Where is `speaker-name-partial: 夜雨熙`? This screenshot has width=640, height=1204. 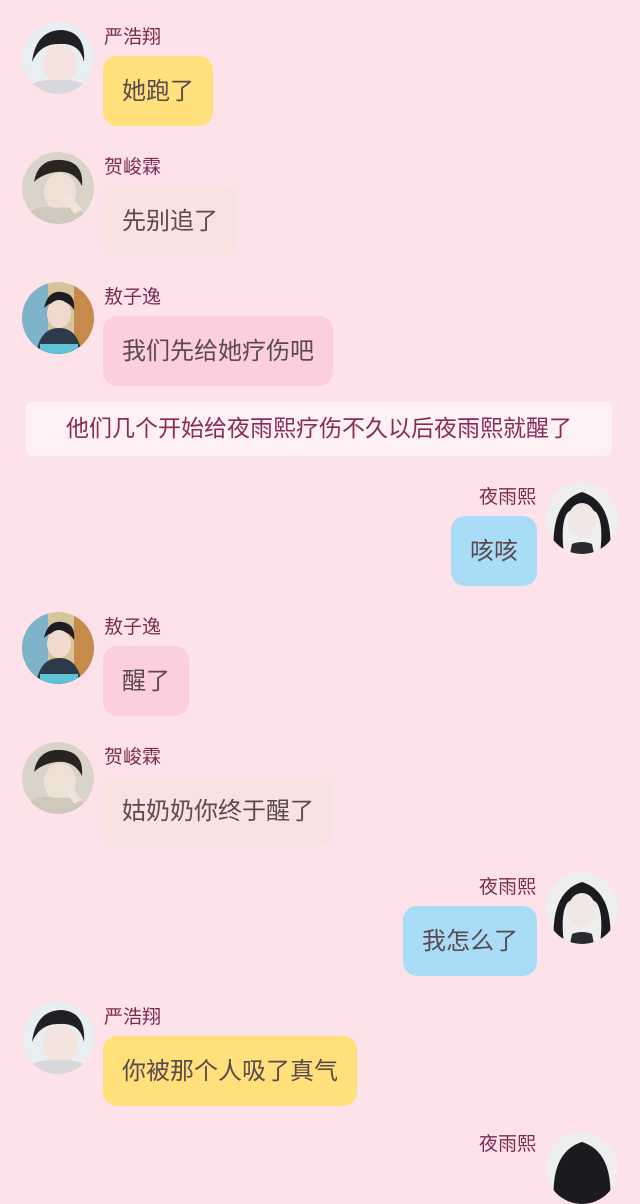
speaker-name-partial: 夜雨熙 is located at coordinates (507, 1144).